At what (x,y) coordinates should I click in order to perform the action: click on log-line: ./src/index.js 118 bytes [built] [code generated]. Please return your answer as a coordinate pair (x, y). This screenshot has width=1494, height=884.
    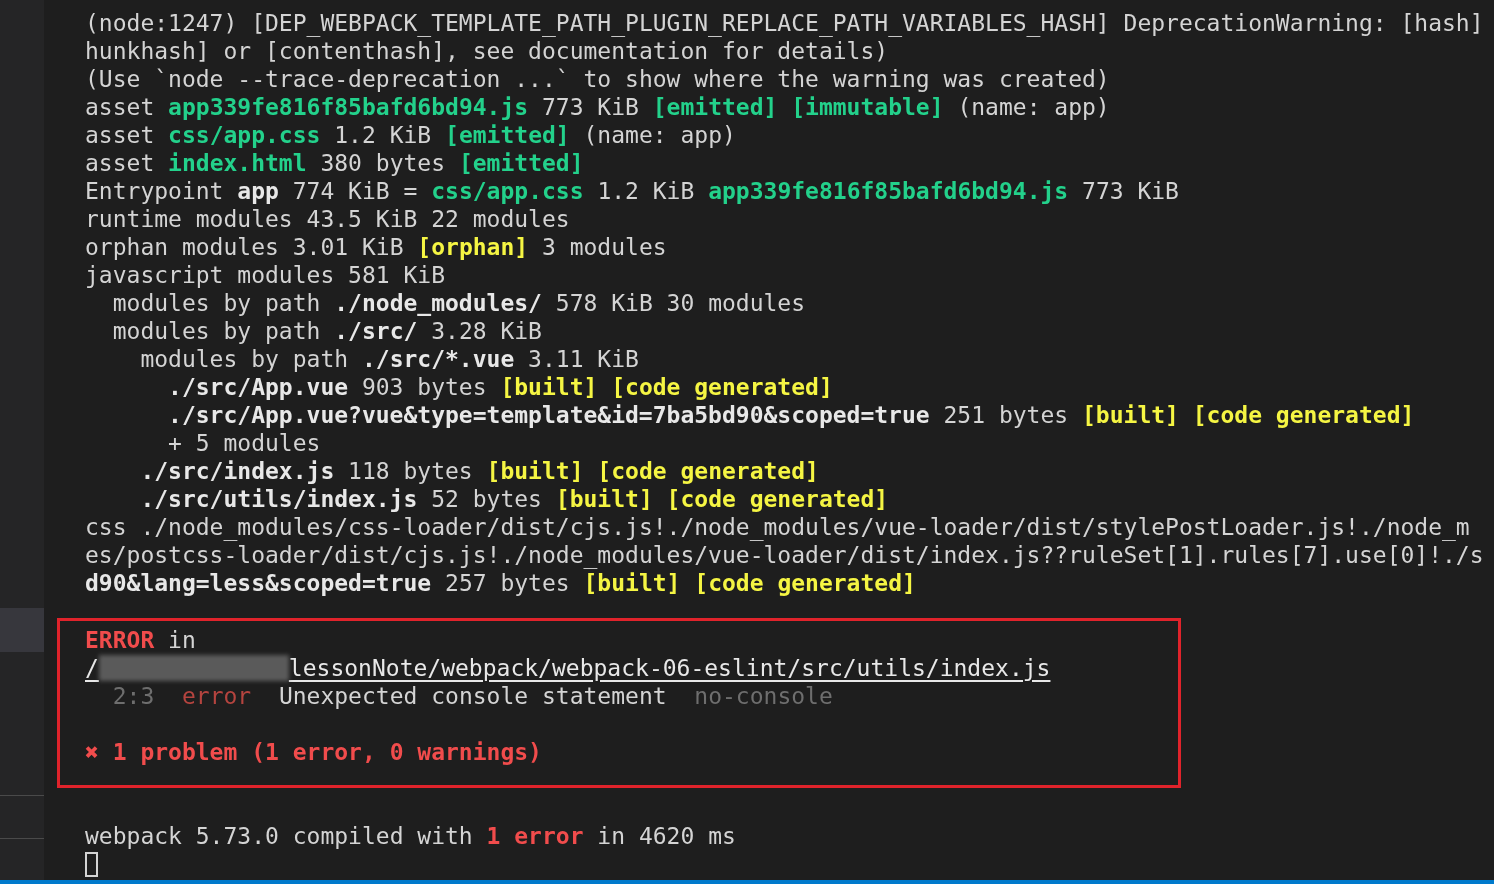
    Looking at the image, I should click on (479, 471).